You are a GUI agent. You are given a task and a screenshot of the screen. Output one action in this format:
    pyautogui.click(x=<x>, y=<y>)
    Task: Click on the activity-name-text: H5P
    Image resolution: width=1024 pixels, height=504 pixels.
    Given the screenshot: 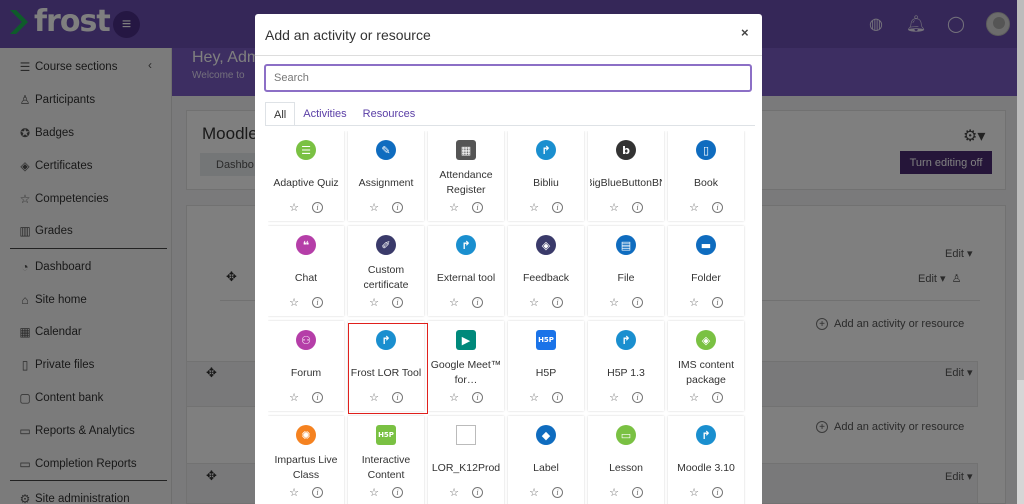 What is the action you would take?
    pyautogui.click(x=546, y=372)
    